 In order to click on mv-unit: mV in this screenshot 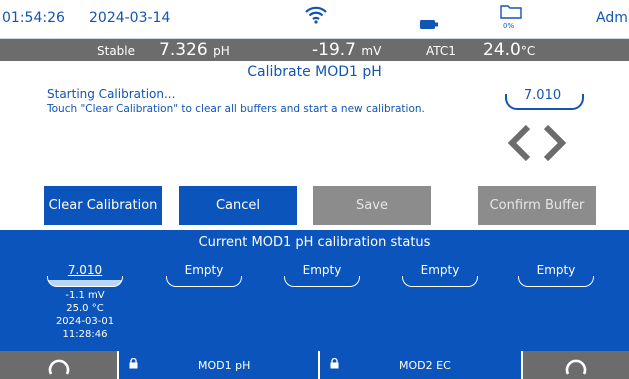, I will do `click(371, 51)`.